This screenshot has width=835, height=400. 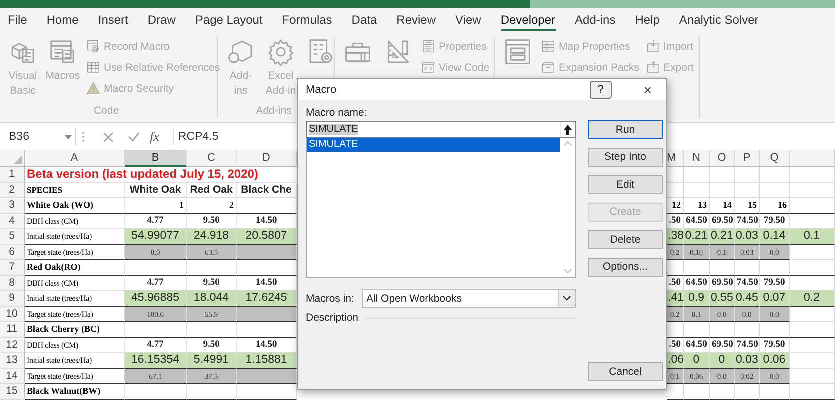 What do you see at coordinates (108, 137) in the screenshot?
I see `cancel-icon` at bounding box center [108, 137].